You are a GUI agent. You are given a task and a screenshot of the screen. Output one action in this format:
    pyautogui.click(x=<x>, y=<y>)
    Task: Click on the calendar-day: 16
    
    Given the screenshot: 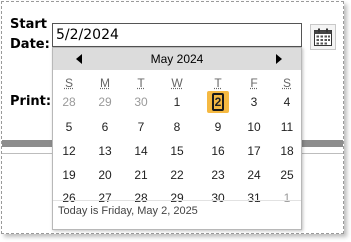 What is the action you would take?
    pyautogui.click(x=218, y=151)
    